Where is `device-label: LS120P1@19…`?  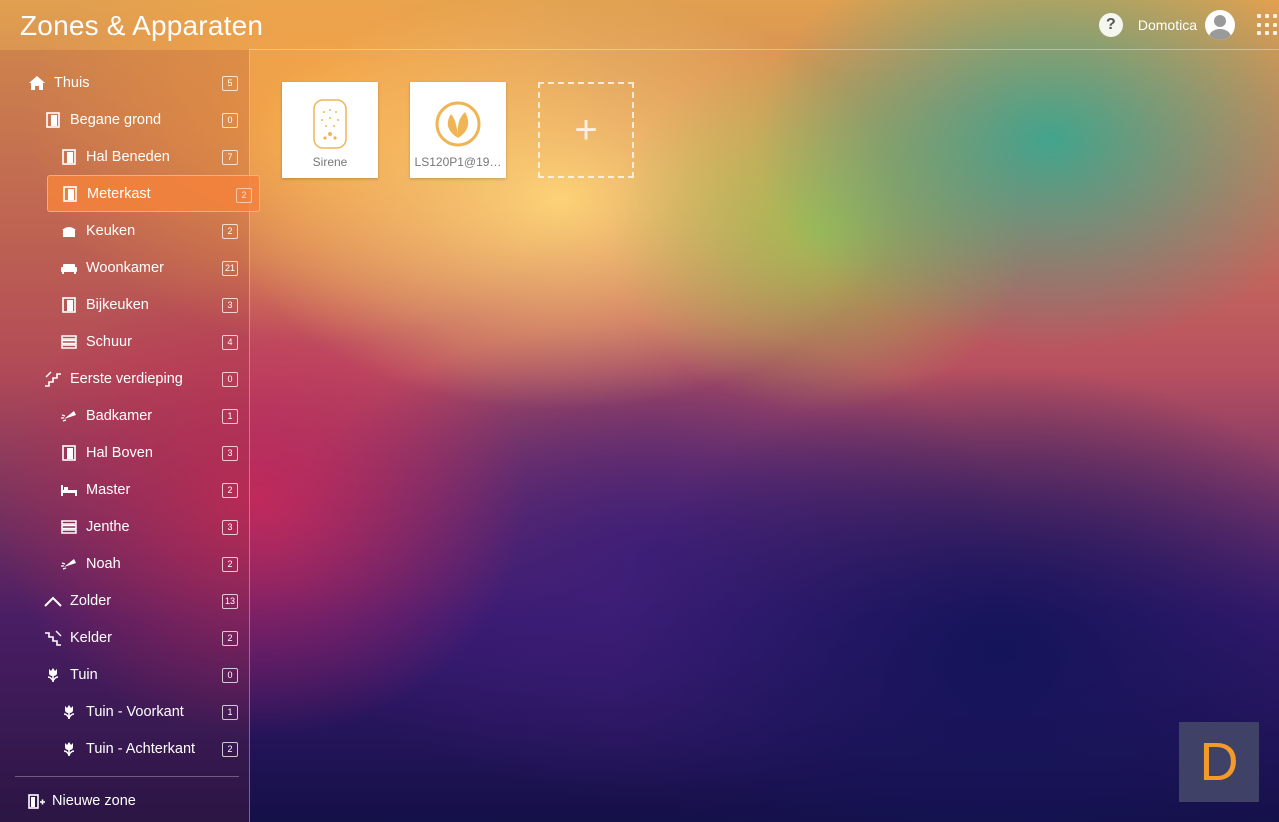 device-label: LS120P1@19… is located at coordinates (458, 162).